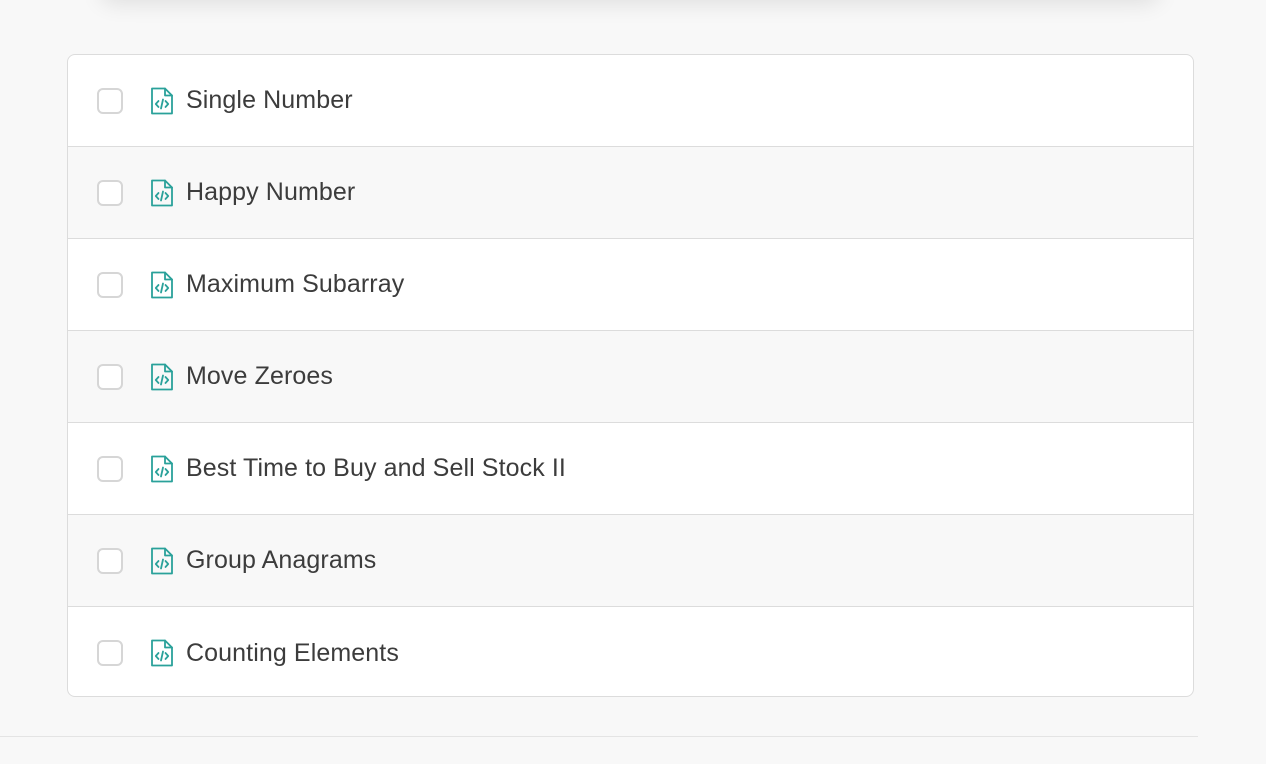  I want to click on problem-title: Move Zeroes, so click(259, 376).